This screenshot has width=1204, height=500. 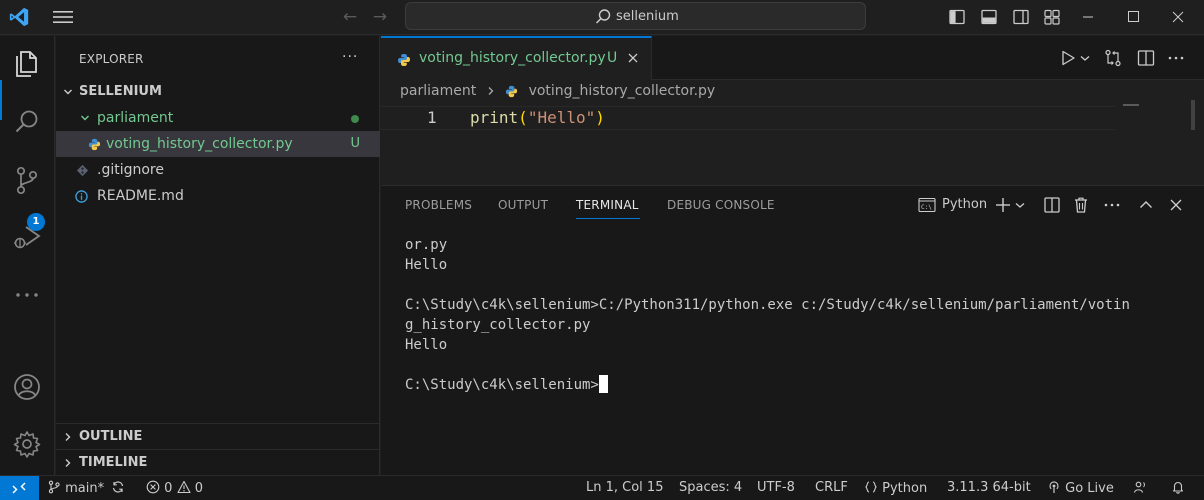 What do you see at coordinates (63, 17) in the screenshot?
I see `hamburger-menu-icon` at bounding box center [63, 17].